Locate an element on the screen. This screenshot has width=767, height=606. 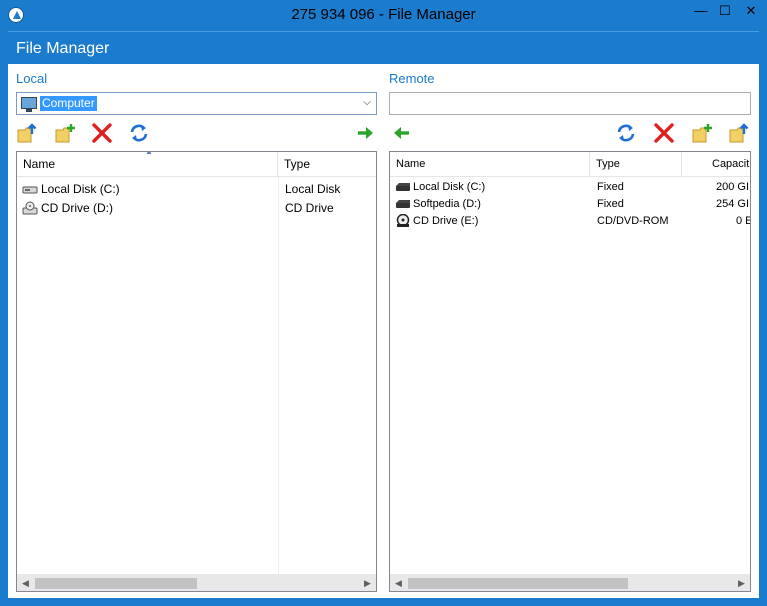
row-capacity: 0 E is located at coordinates (743, 221).